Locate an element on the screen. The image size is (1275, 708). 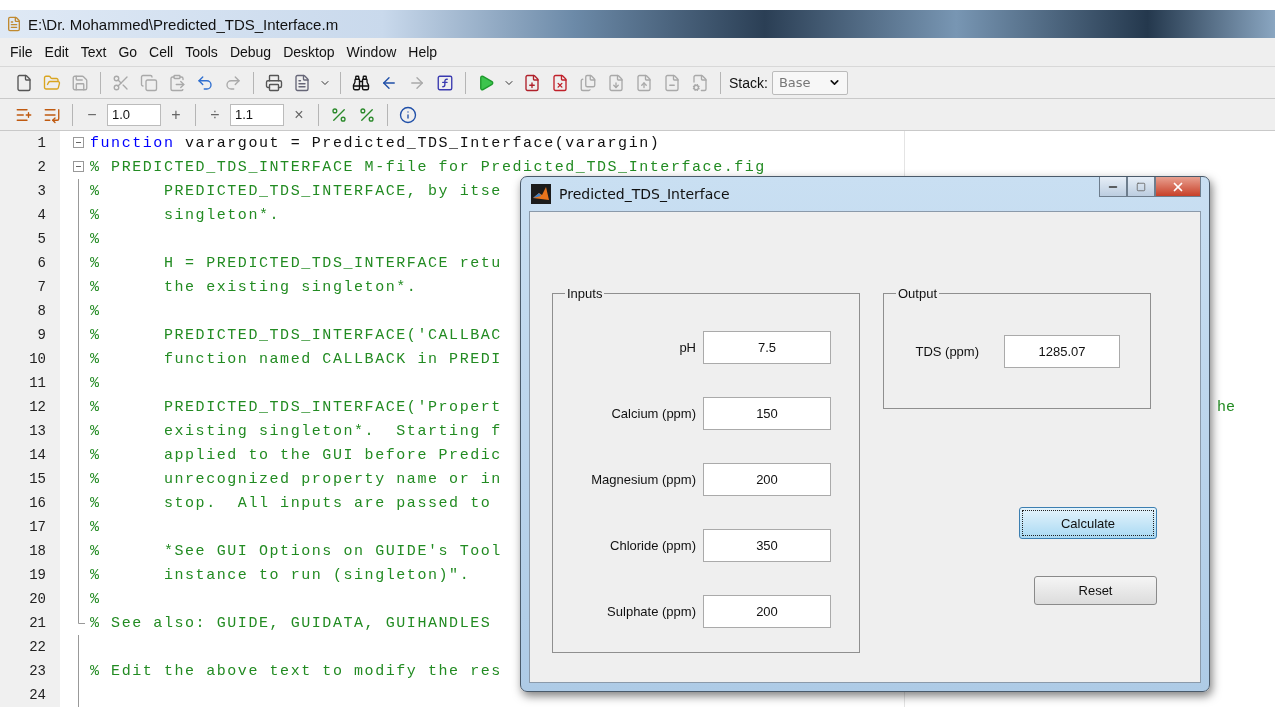
code-line: % instance to run (singleton)". is located at coordinates (280, 575).